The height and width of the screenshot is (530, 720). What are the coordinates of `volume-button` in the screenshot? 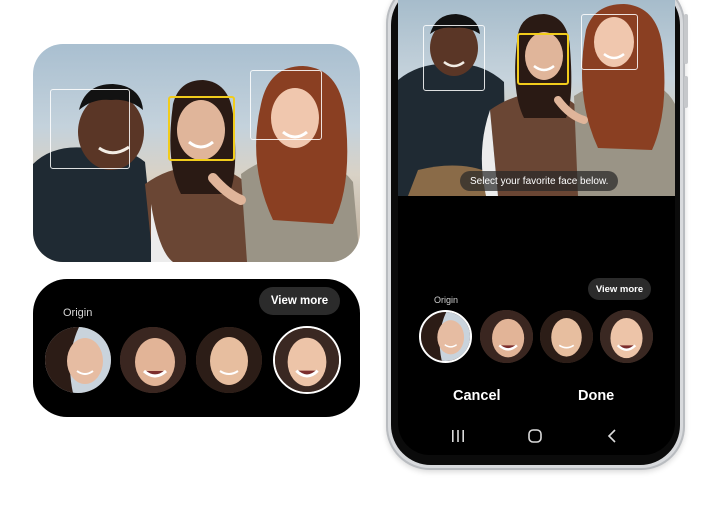 It's located at (686, 39).